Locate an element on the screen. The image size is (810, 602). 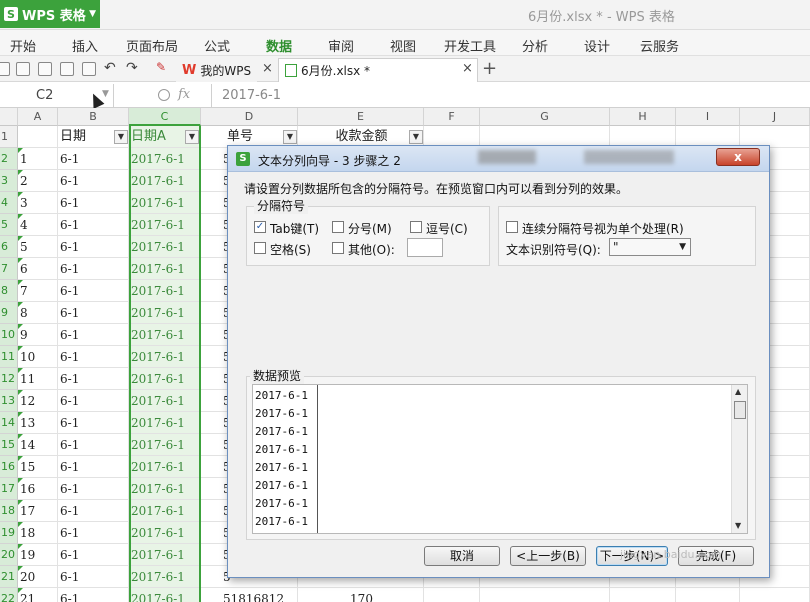
cell-b21: 6-1 is located at coordinates (93, 577).